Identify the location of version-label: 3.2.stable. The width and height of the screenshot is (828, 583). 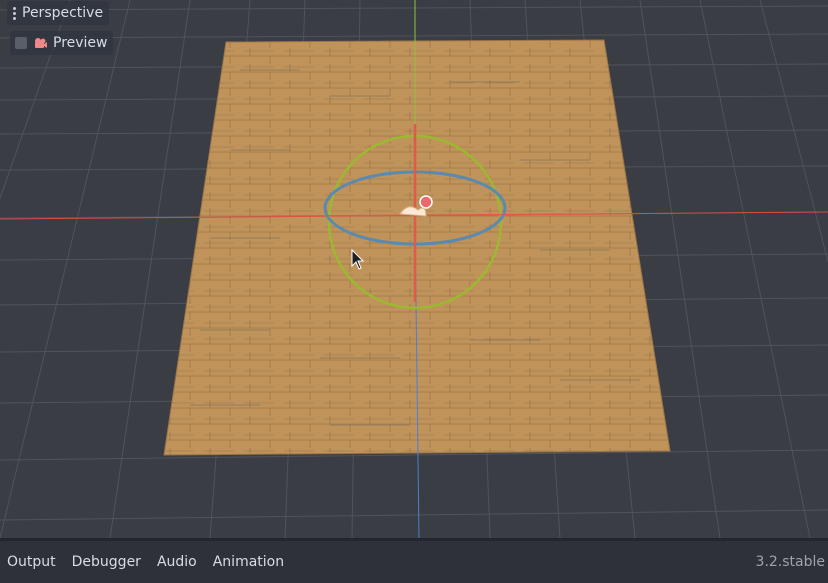
(790, 562).